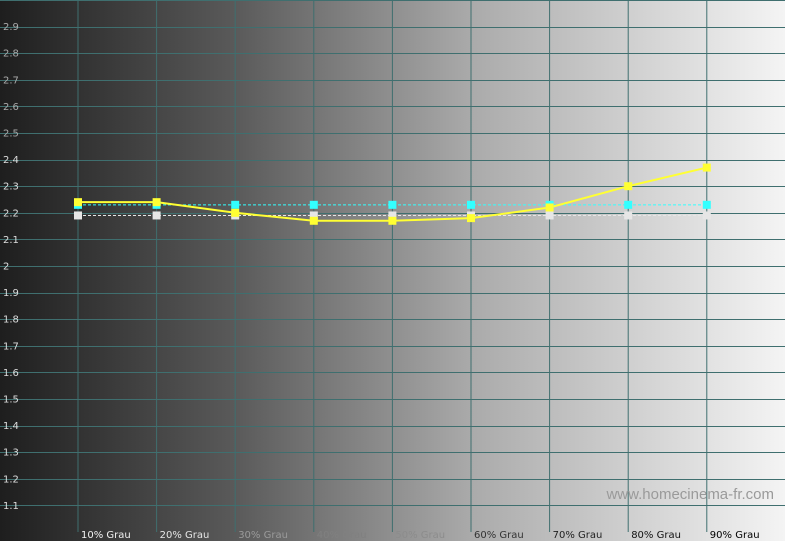  Describe the element at coordinates (185, 535) in the screenshot. I see `x-tick-label: 20% Grau` at that location.